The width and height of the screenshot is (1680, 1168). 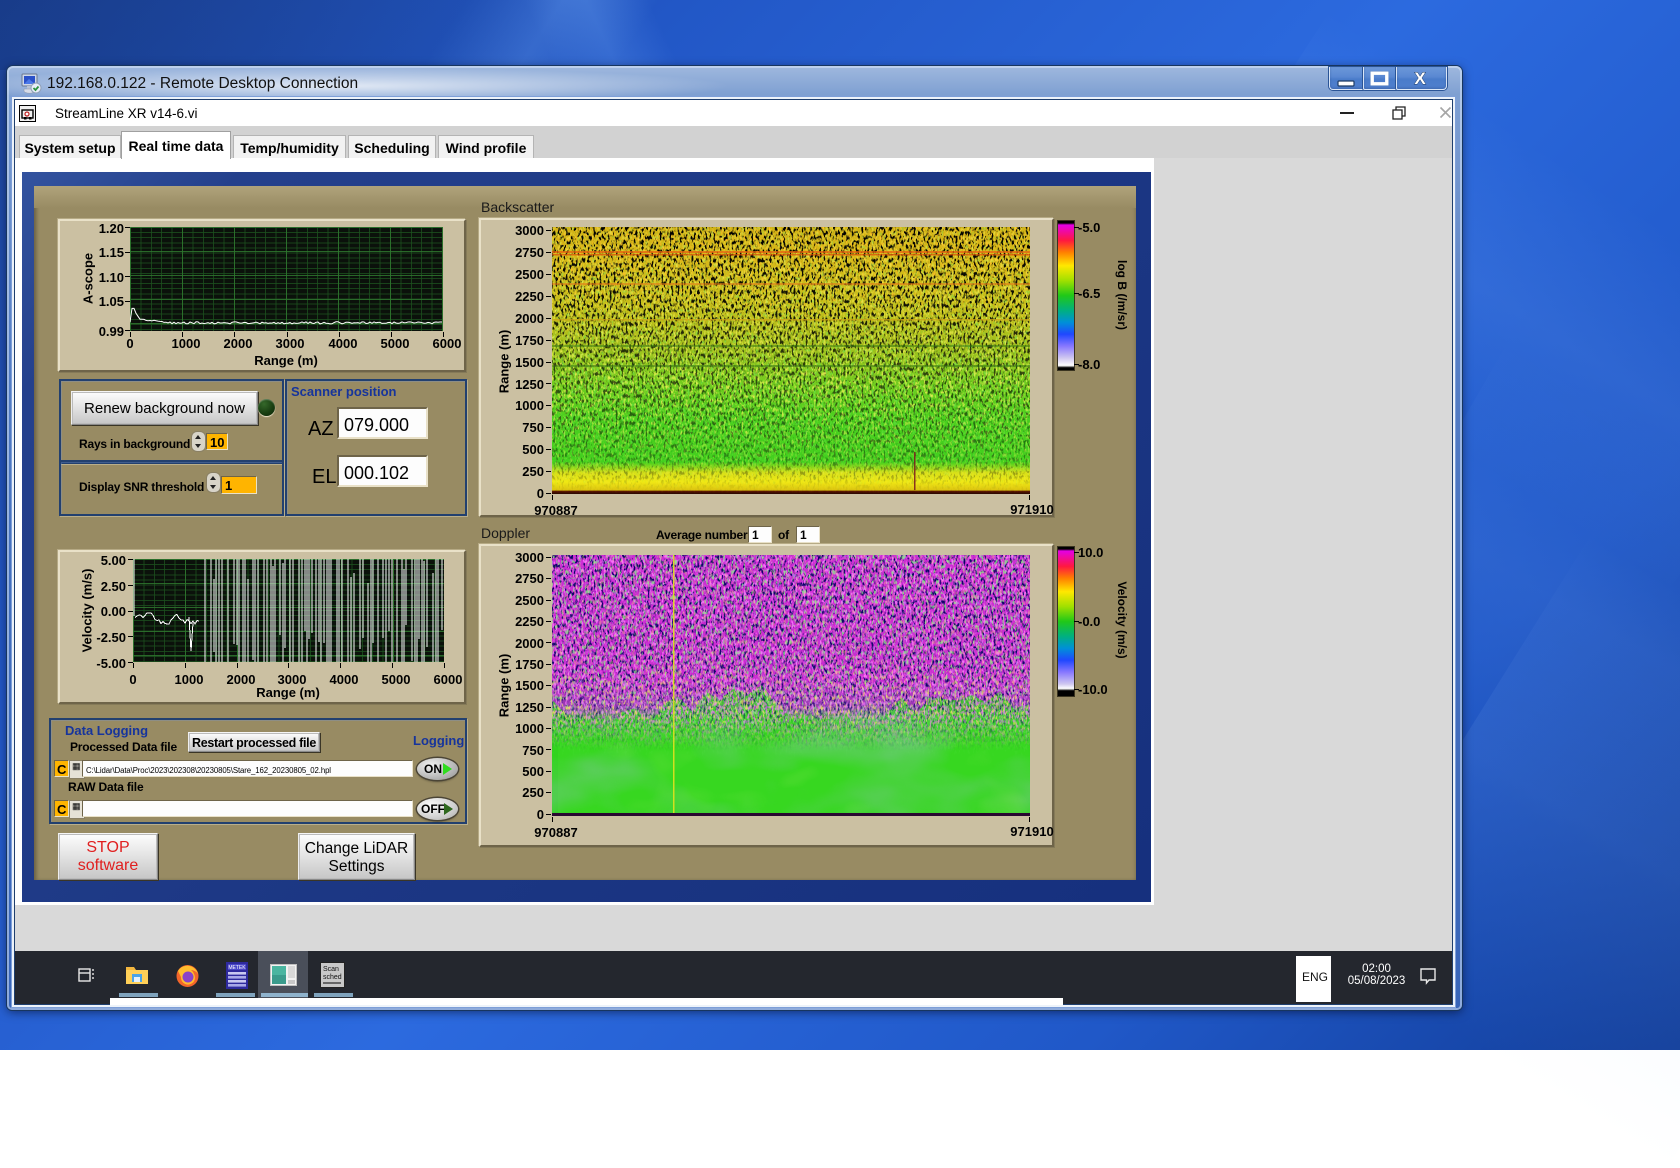 I want to click on svg-text: X, so click(x=1420, y=78).